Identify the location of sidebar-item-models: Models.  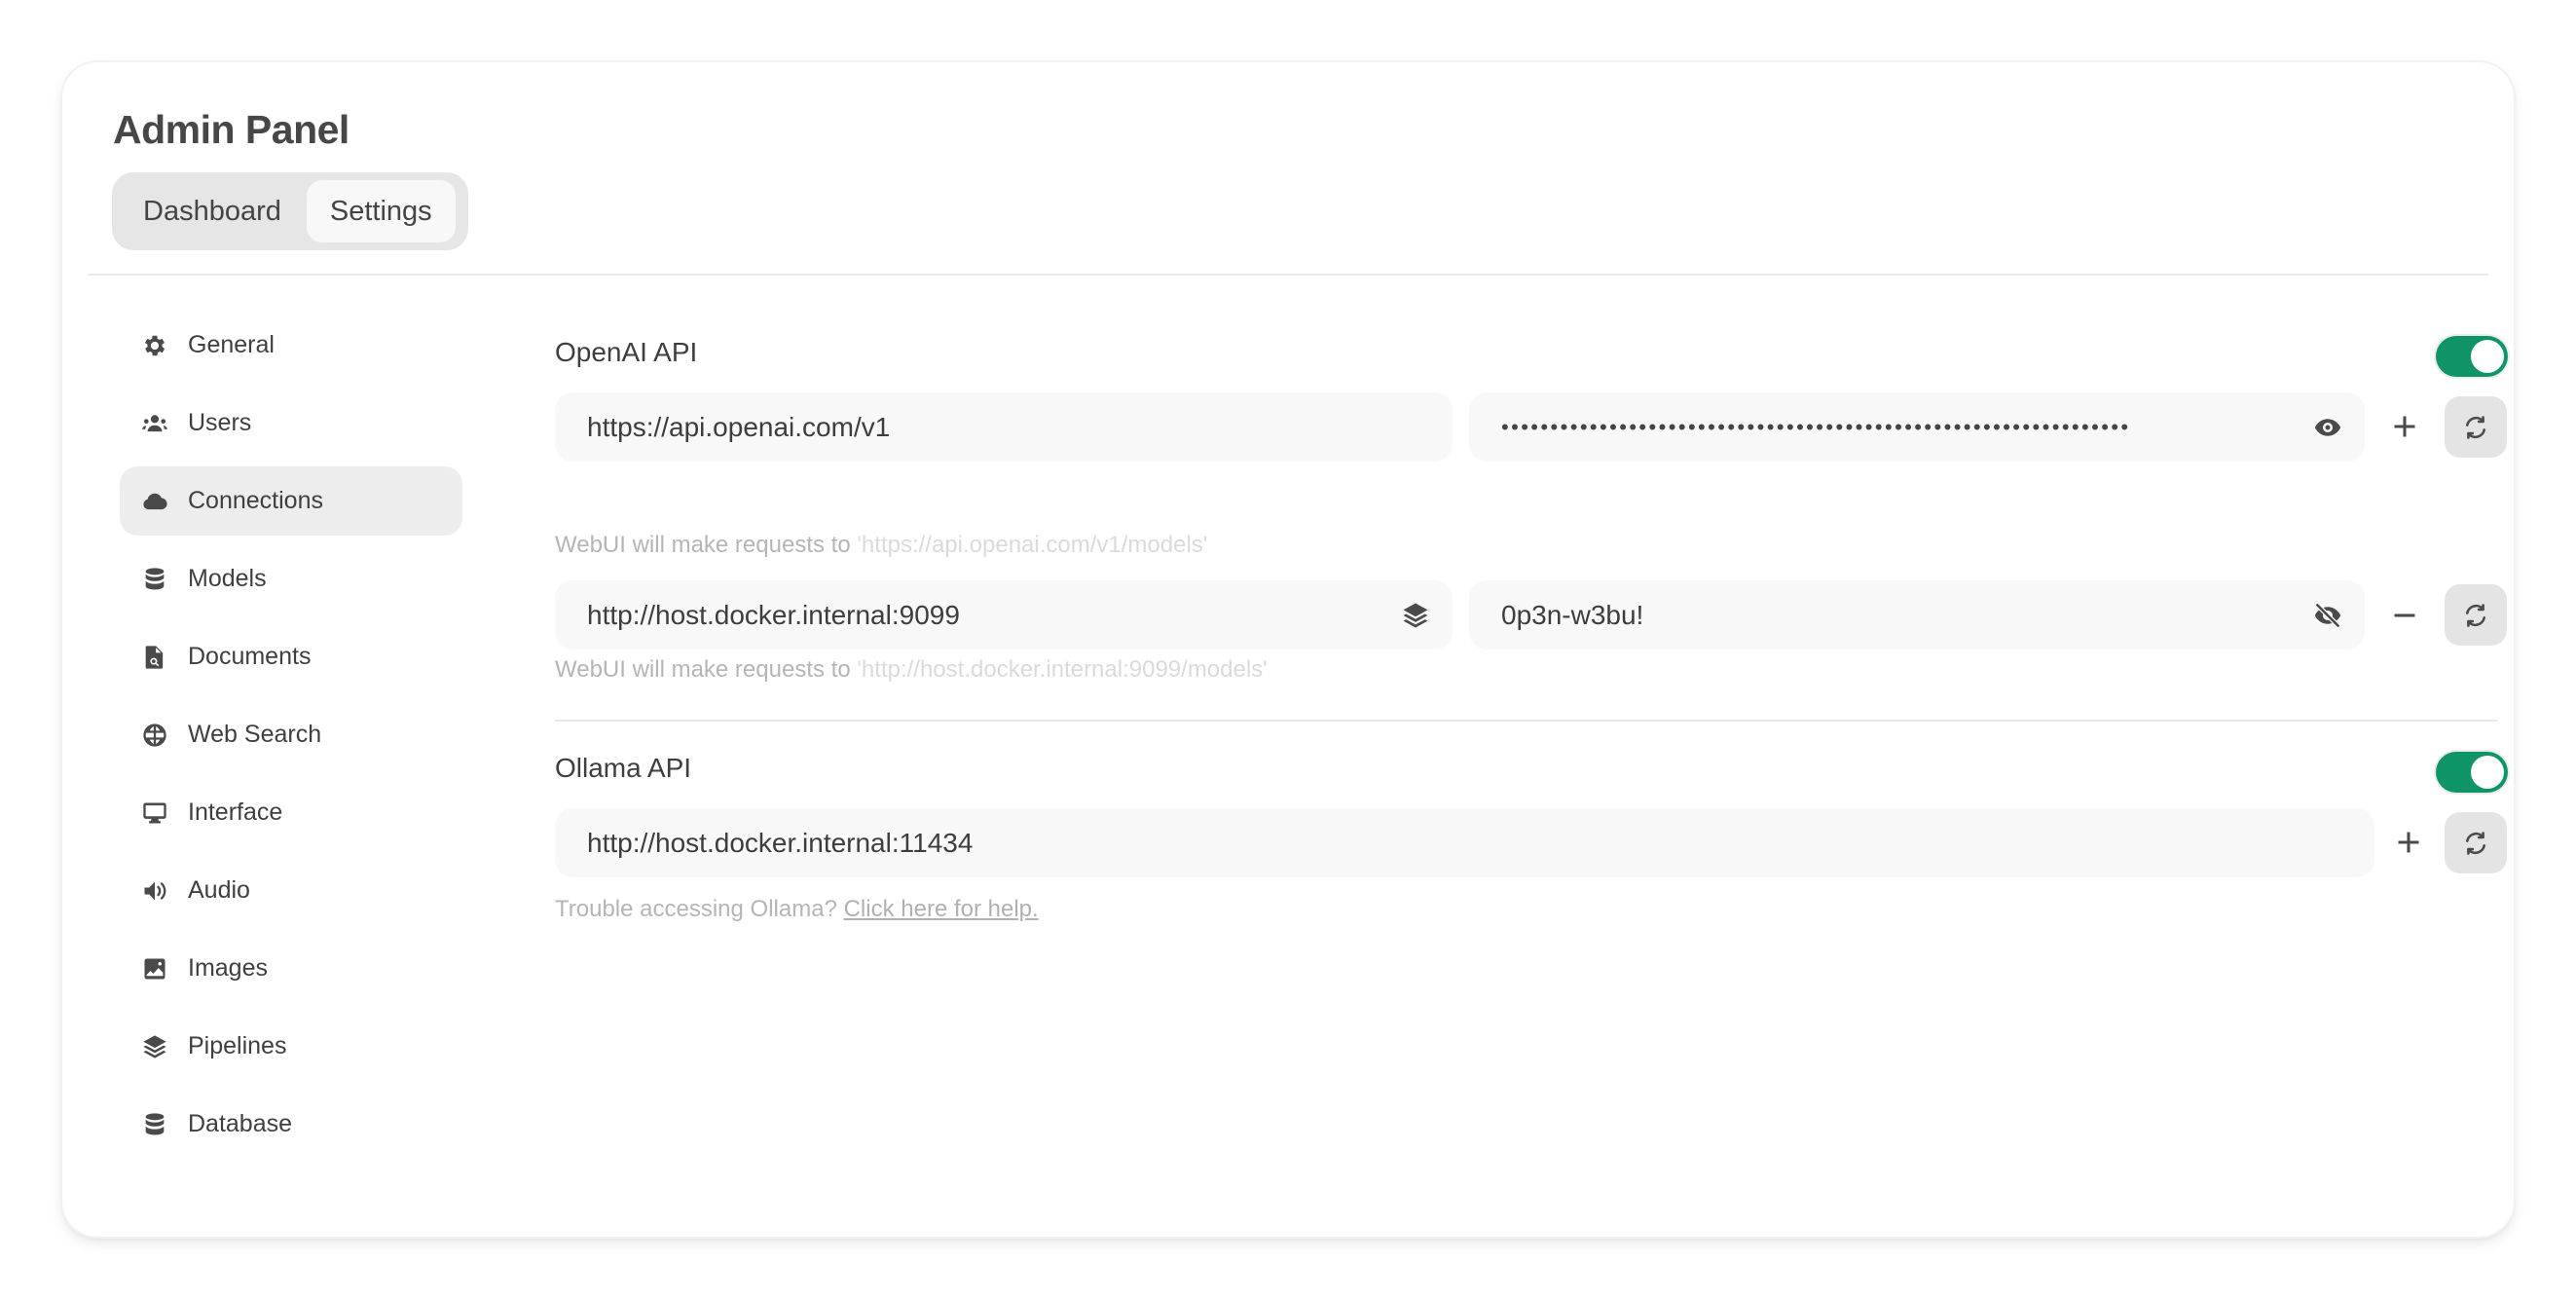
(291, 578).